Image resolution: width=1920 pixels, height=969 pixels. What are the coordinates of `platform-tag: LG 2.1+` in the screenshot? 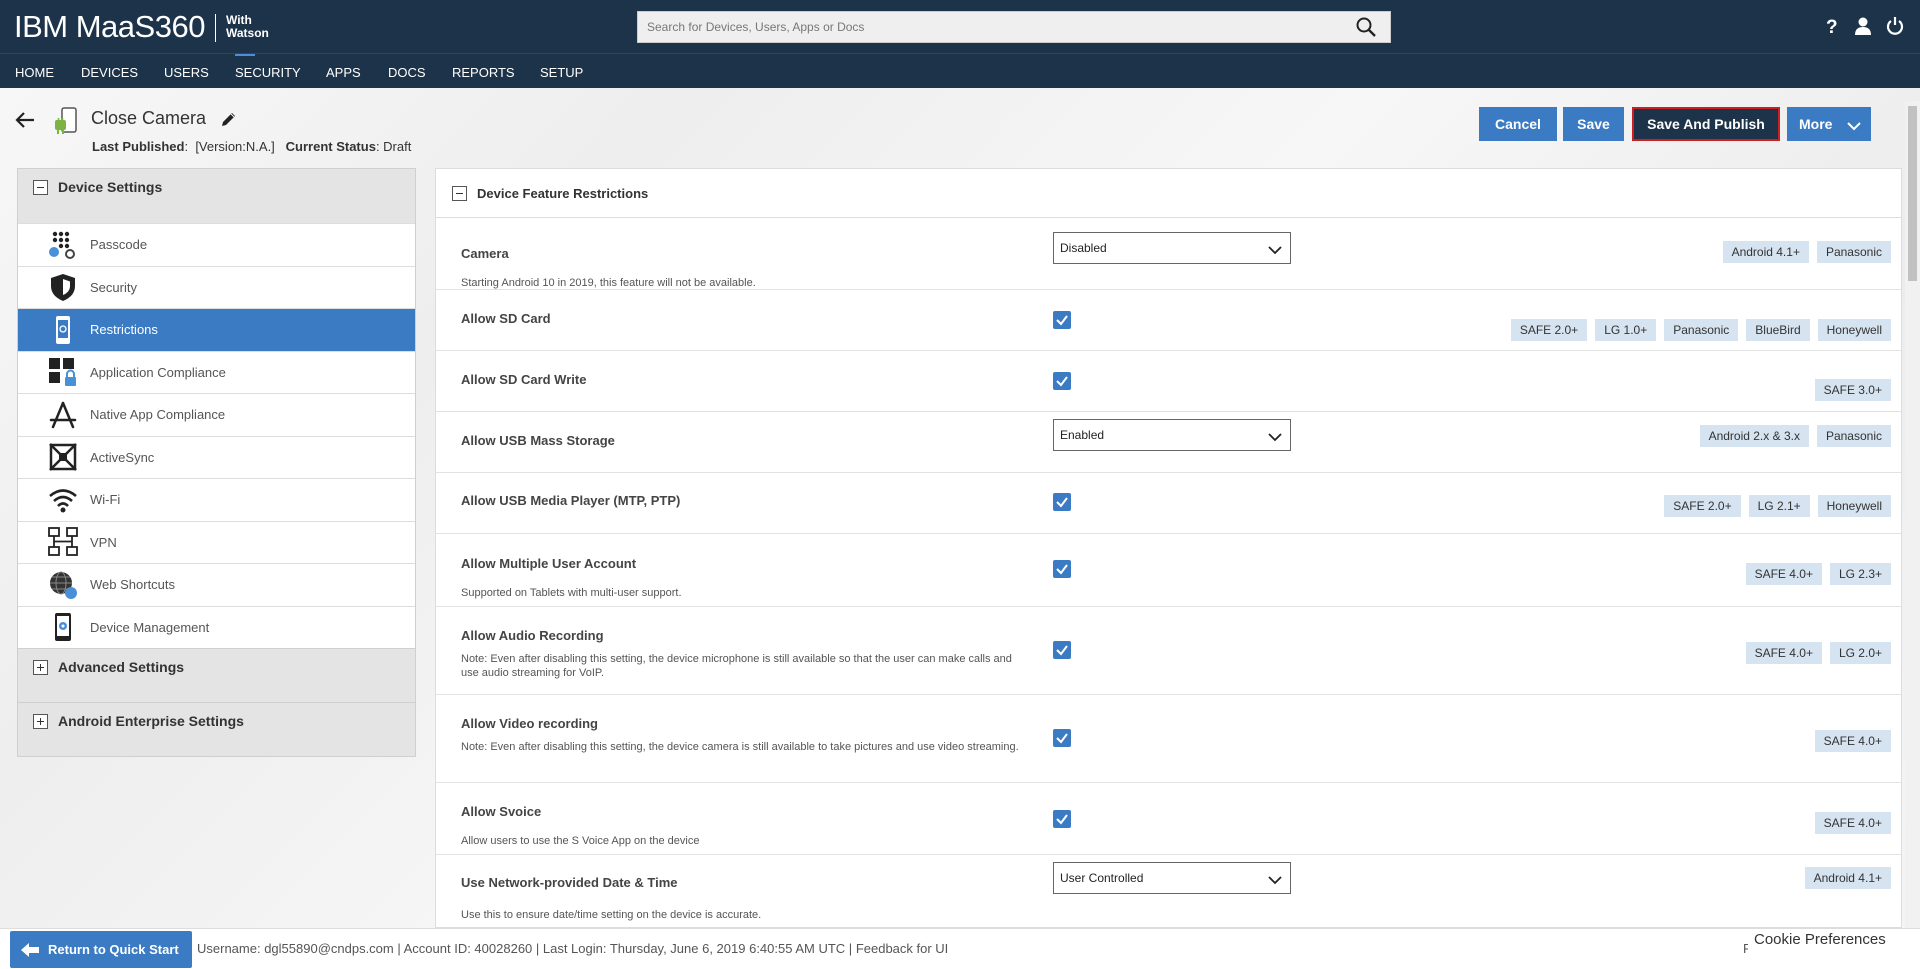 It's located at (1779, 506).